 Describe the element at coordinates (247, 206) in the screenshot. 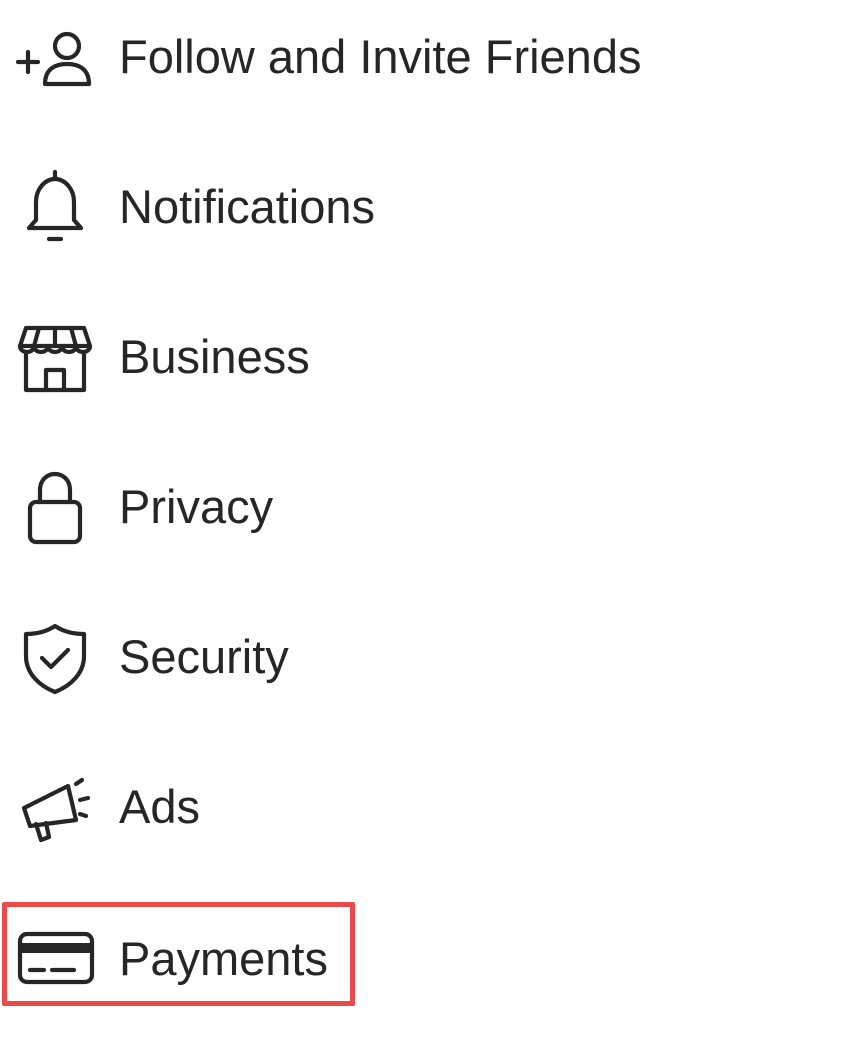

I see `menu-item-label: Notifications` at that location.